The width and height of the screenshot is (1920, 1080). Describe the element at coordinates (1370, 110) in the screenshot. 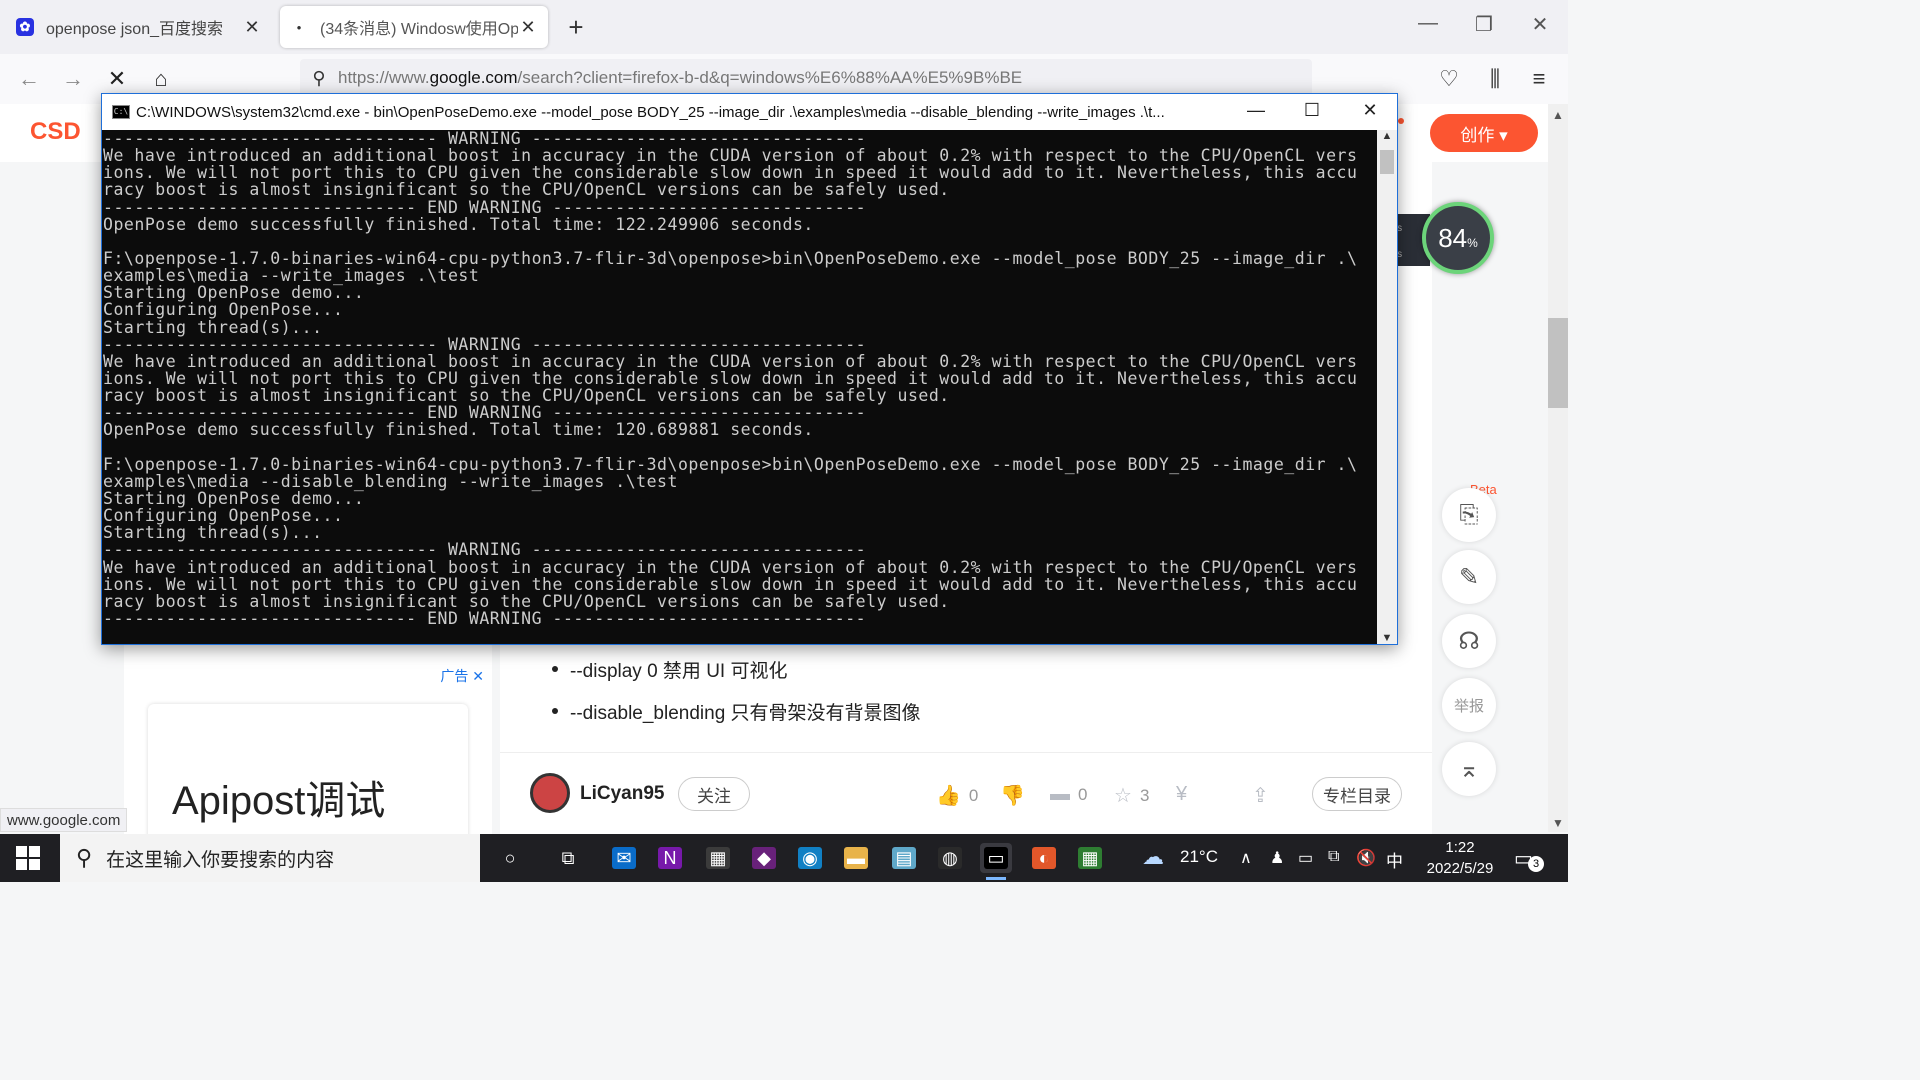

I see `cmd-close-button: ✕` at that location.